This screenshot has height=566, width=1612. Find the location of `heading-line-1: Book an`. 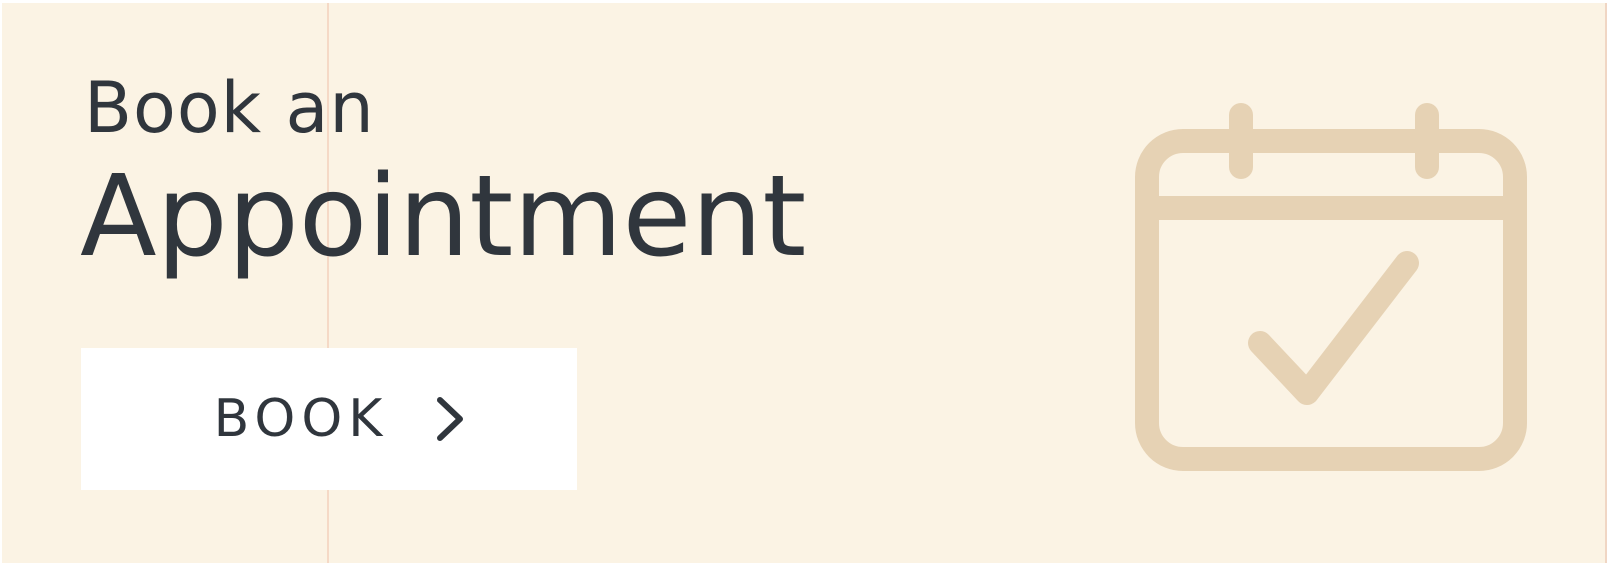

heading-line-1: Book an is located at coordinates (229, 108).